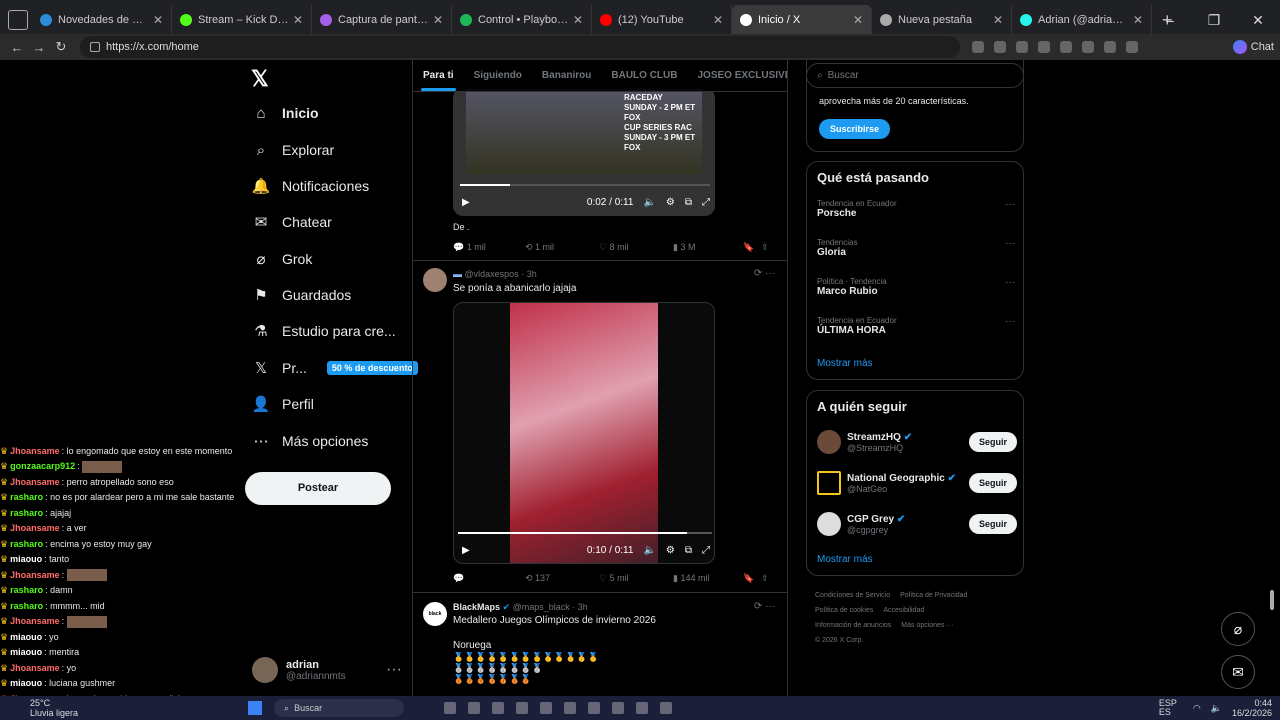  Describe the element at coordinates (1258, 20) in the screenshot. I see `close-window-button: ✕` at that location.